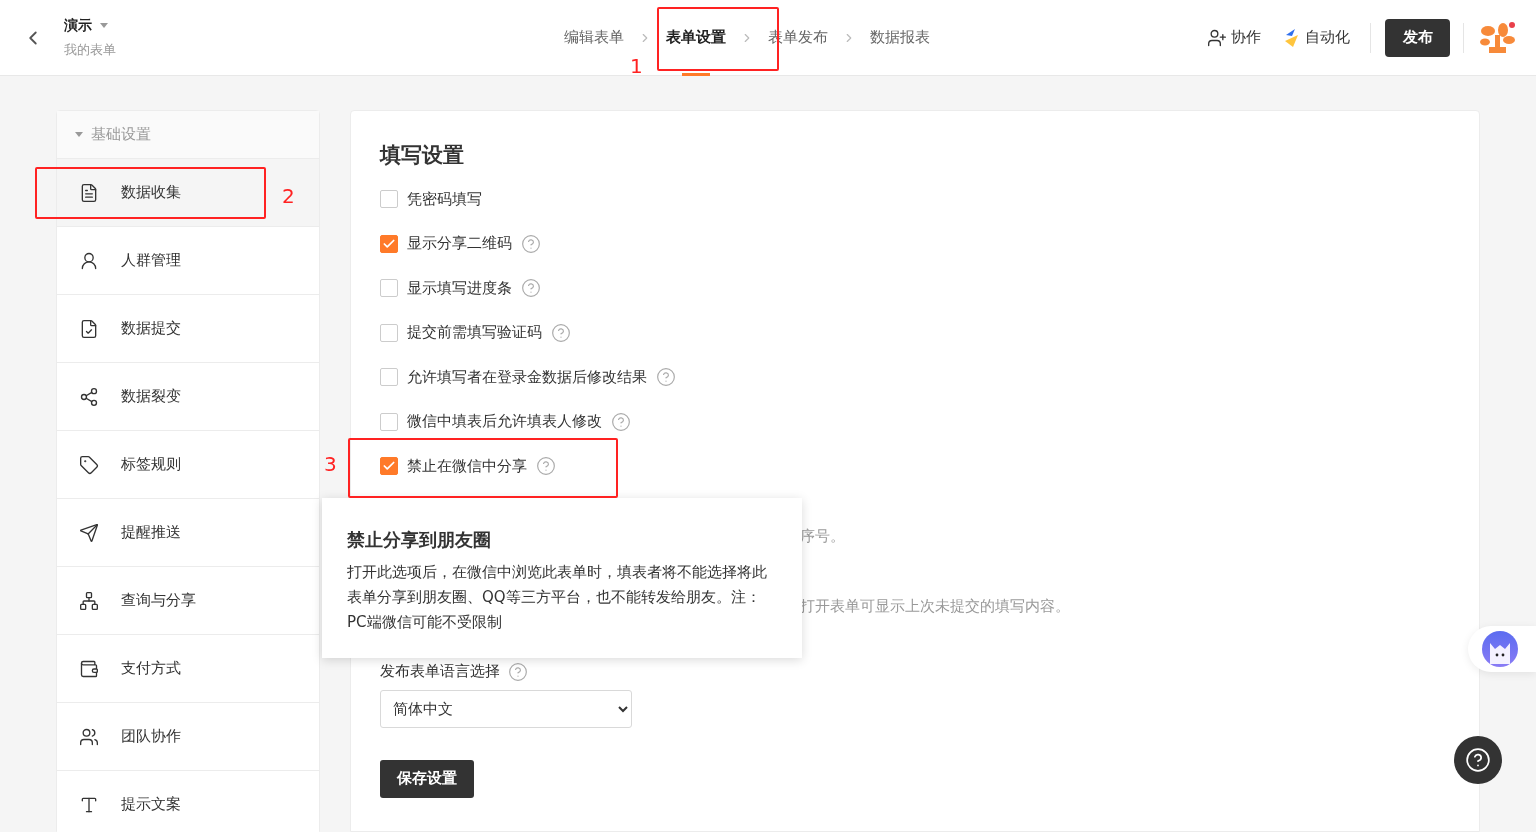 The width and height of the screenshot is (1536, 832). What do you see at coordinates (89, 396) in the screenshot?
I see `share-icon` at bounding box center [89, 396].